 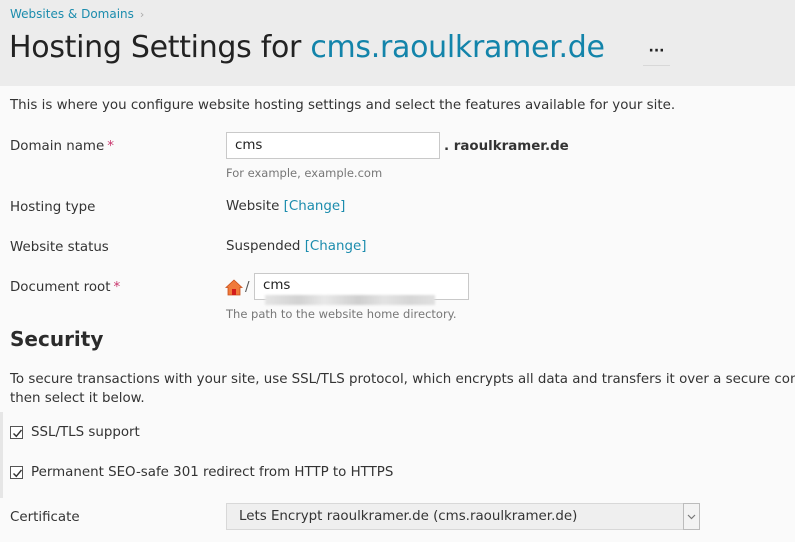 I want to click on certificate-label: Certificate, so click(x=45, y=517).